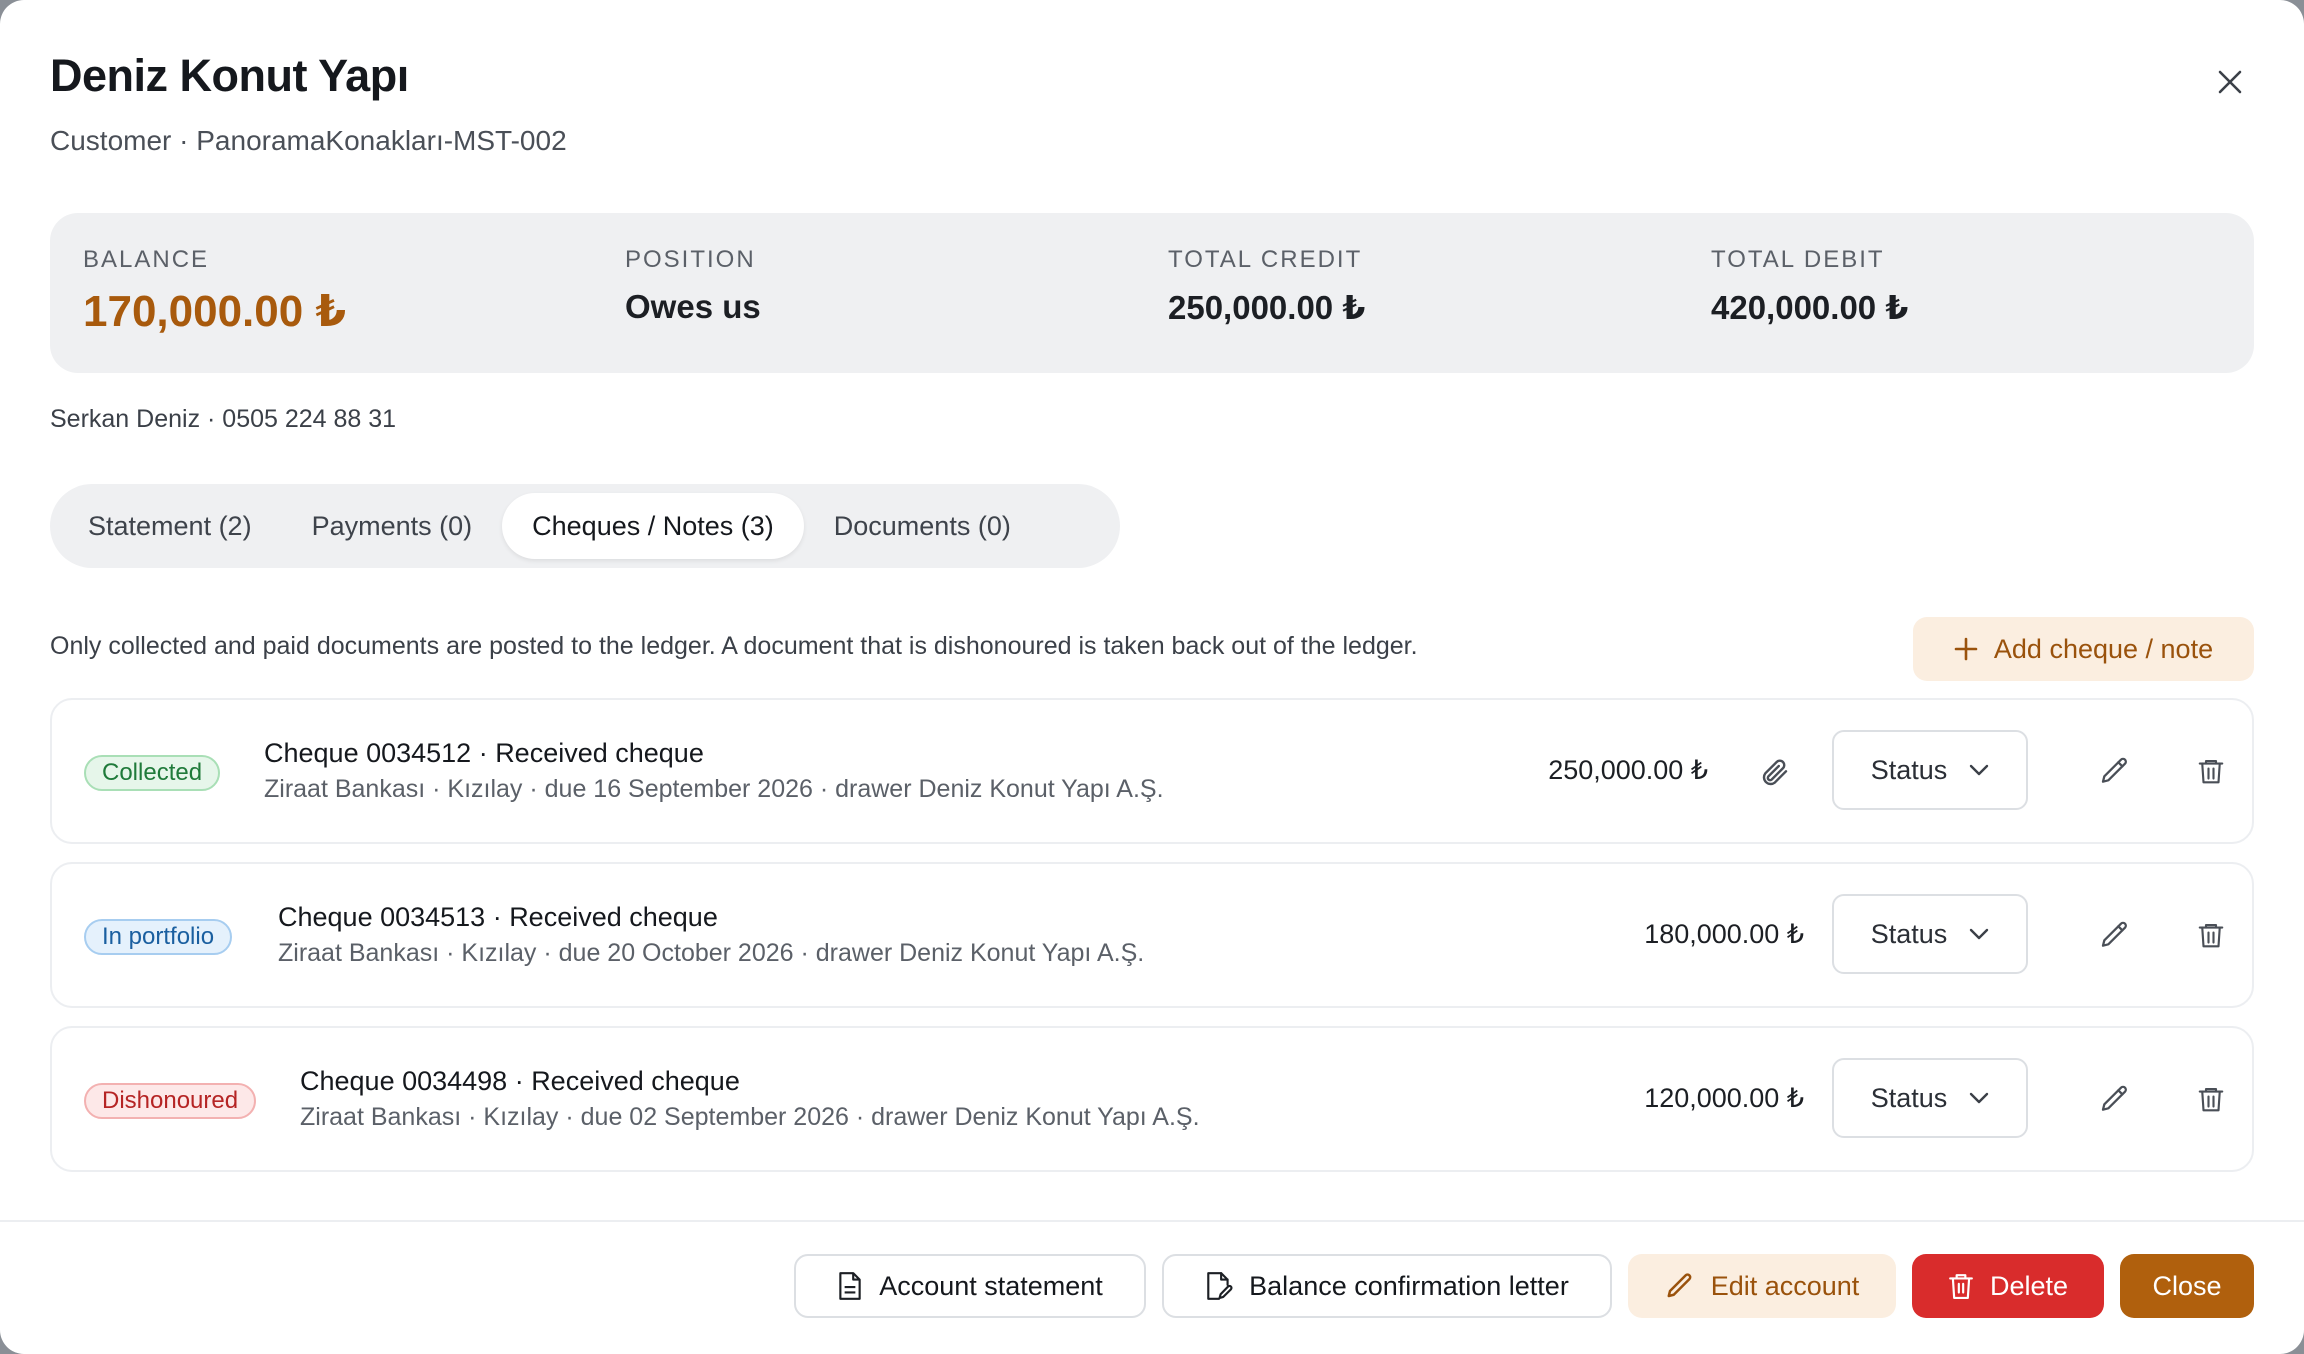  I want to click on total-credit-label: TOTAL CREDIT, so click(1265, 259).